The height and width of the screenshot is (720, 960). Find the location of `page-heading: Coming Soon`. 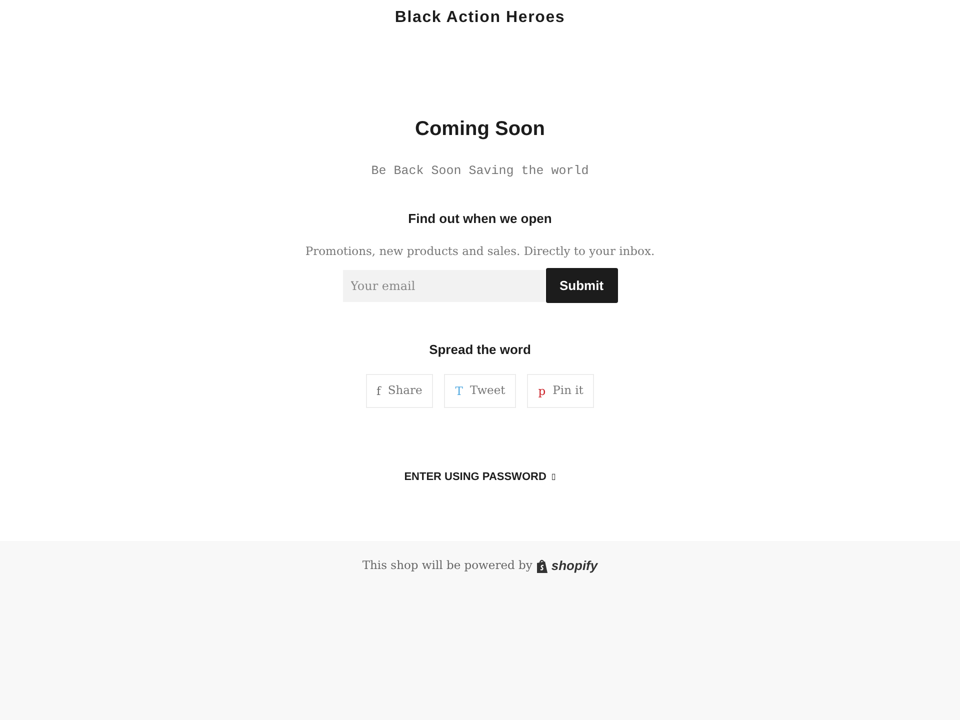

page-heading: Coming Soon is located at coordinates (480, 129).